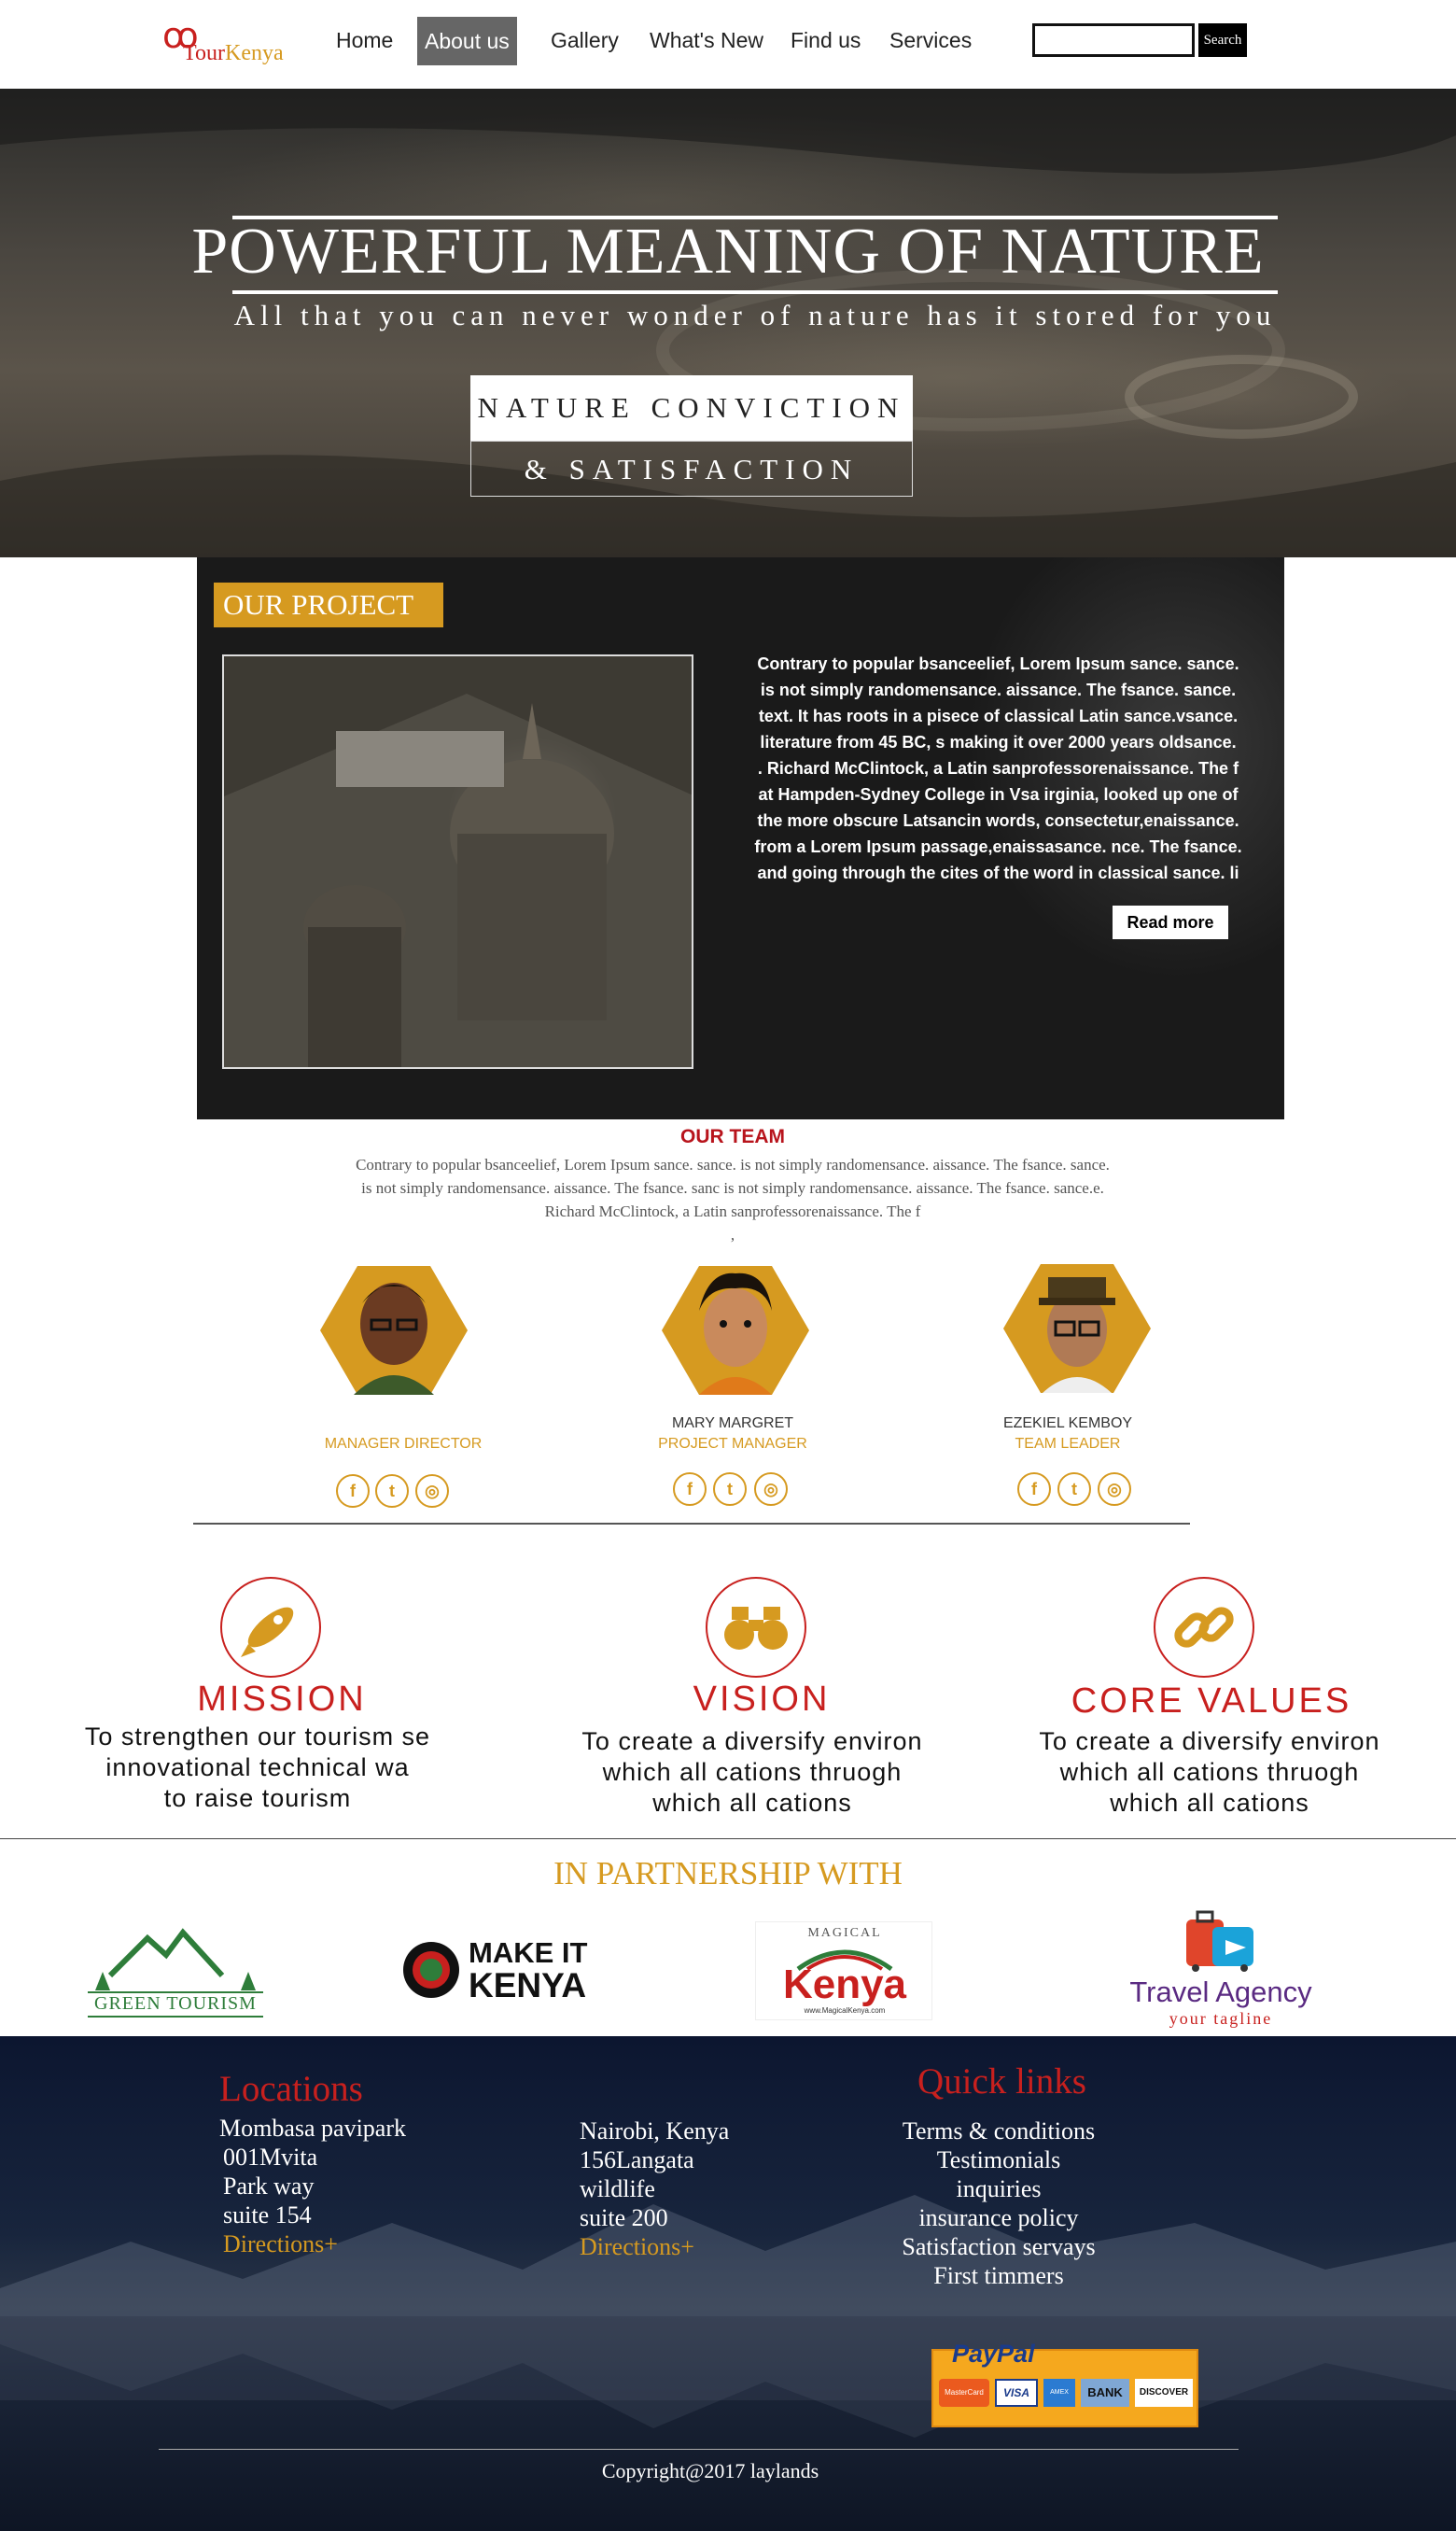 The image size is (1456, 2531). What do you see at coordinates (994, 2354) in the screenshot?
I see `paypal-logo-text: PayPal` at bounding box center [994, 2354].